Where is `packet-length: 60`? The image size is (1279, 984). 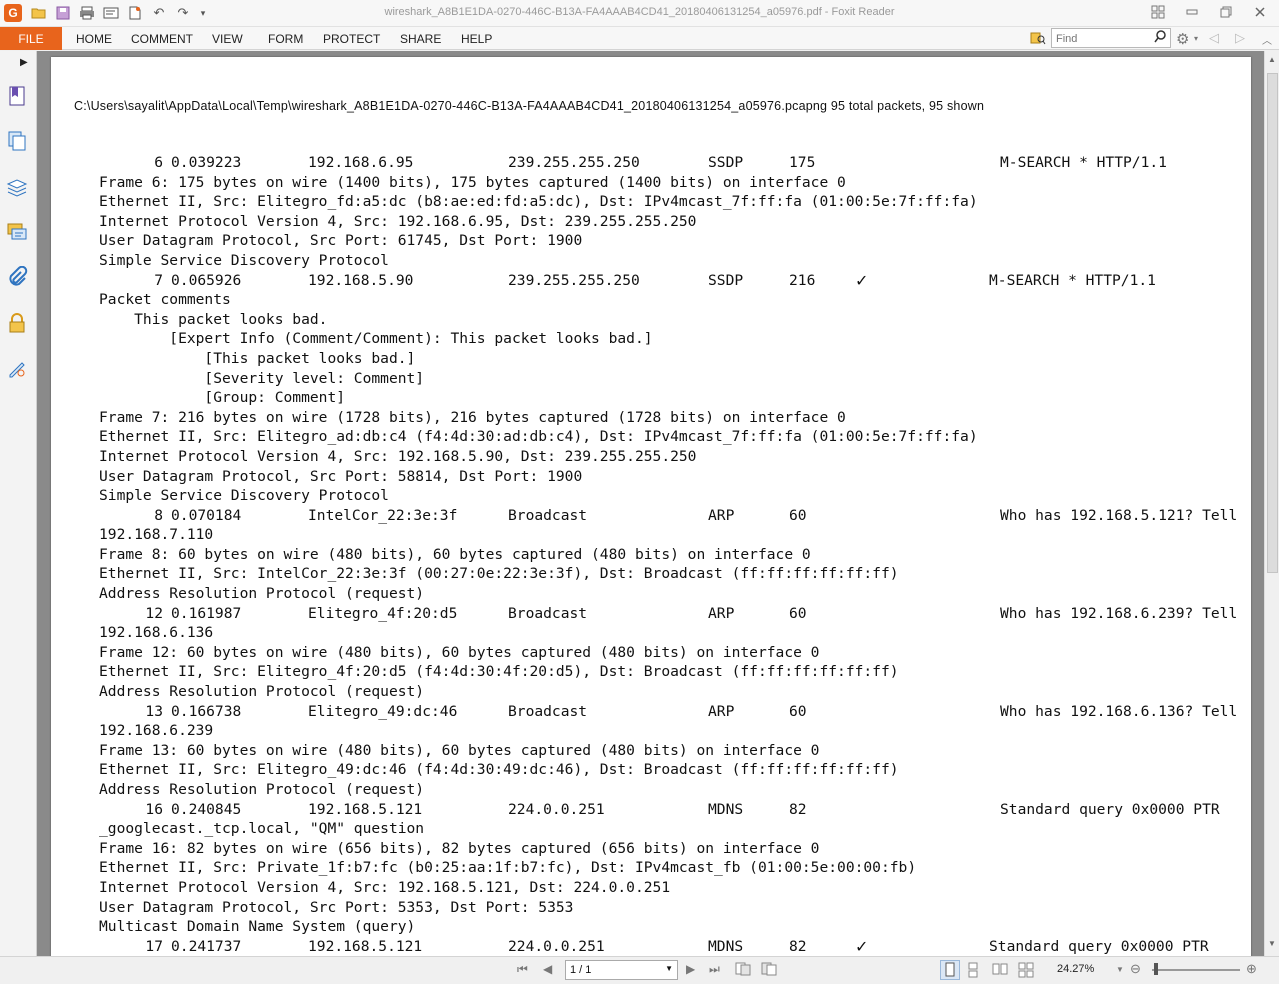 packet-length: 60 is located at coordinates (798, 613).